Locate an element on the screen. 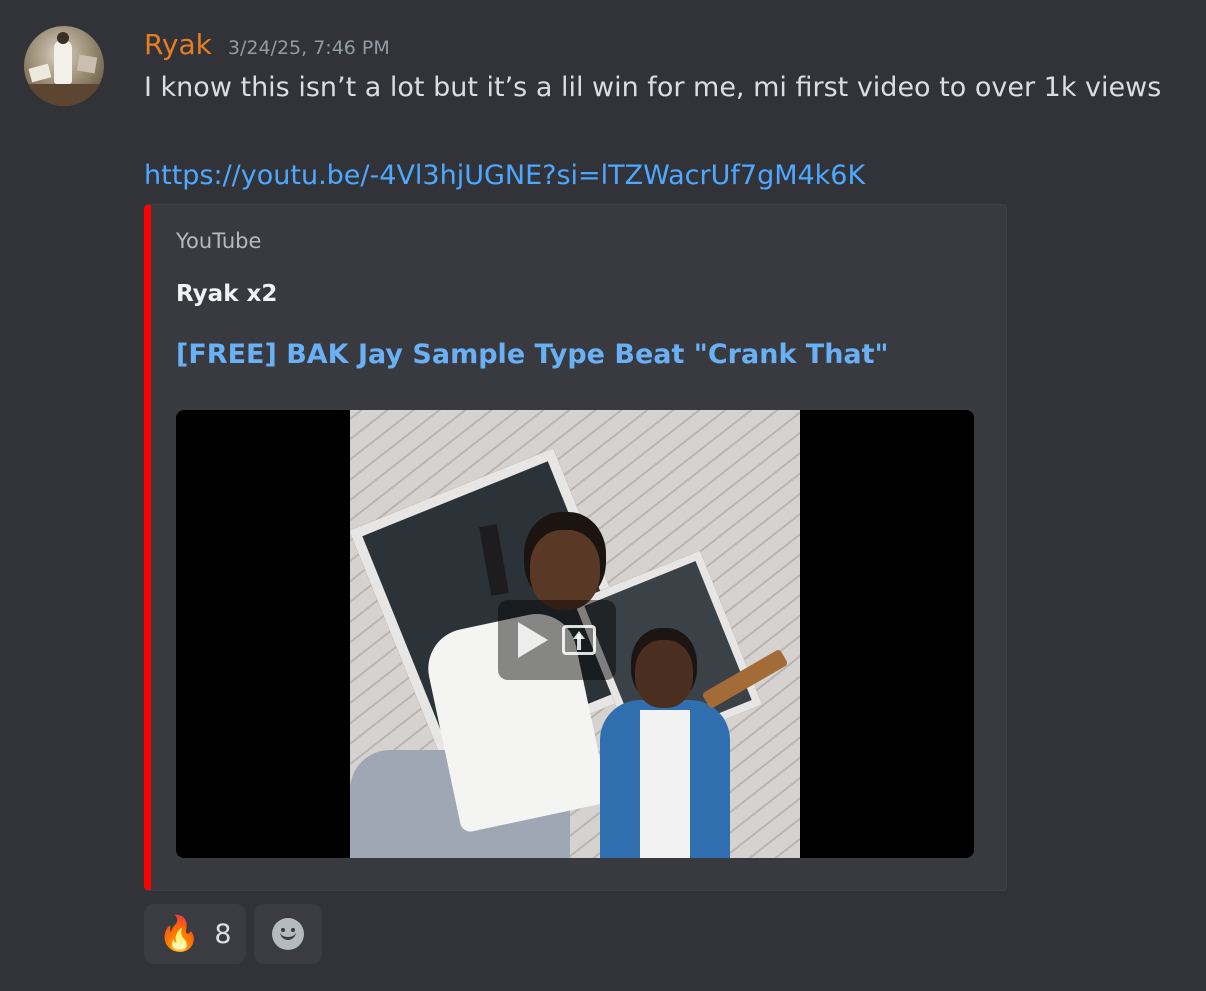  timestamp: 3/24/25, 7:46 PM is located at coordinates (309, 48).